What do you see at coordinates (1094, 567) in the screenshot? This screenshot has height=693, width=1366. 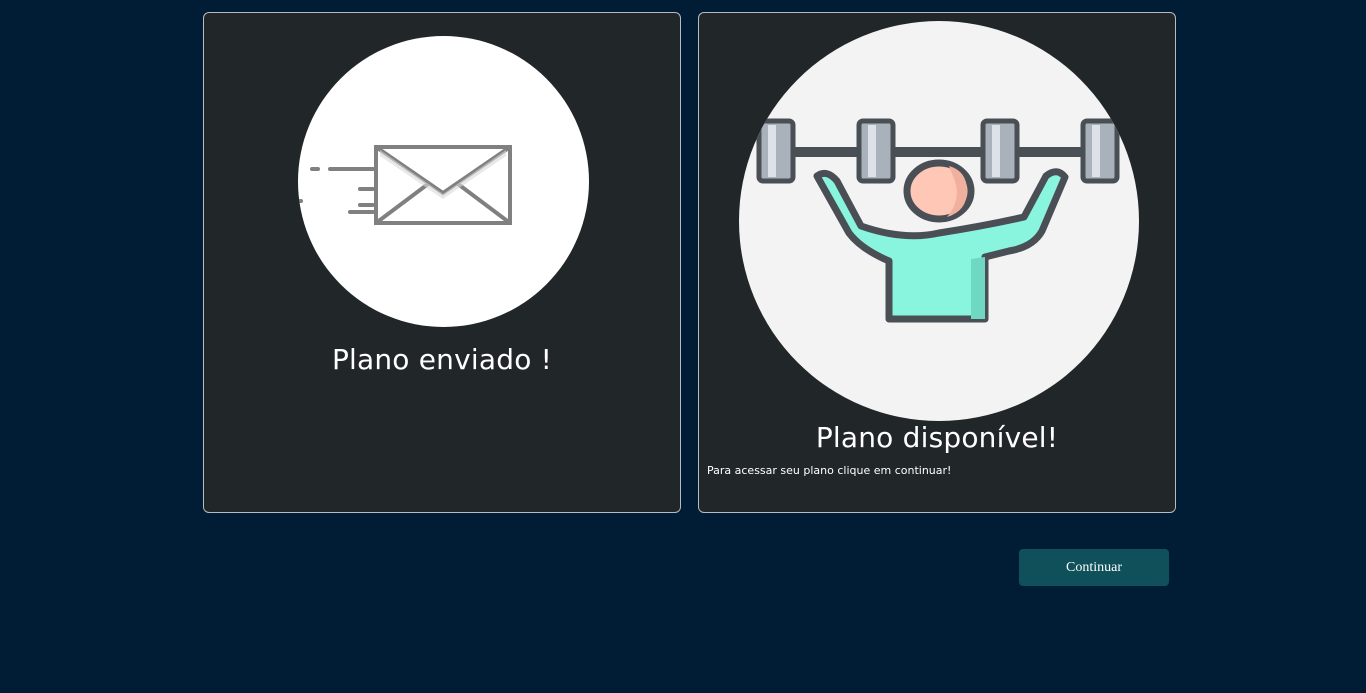 I see `continue-button: Continuar` at bounding box center [1094, 567].